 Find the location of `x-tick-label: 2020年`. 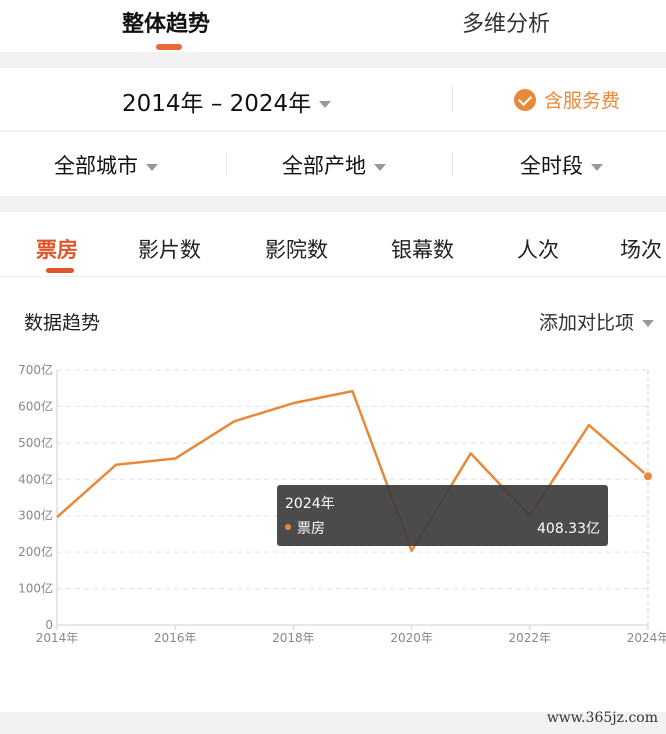

x-tick-label: 2020年 is located at coordinates (411, 638).